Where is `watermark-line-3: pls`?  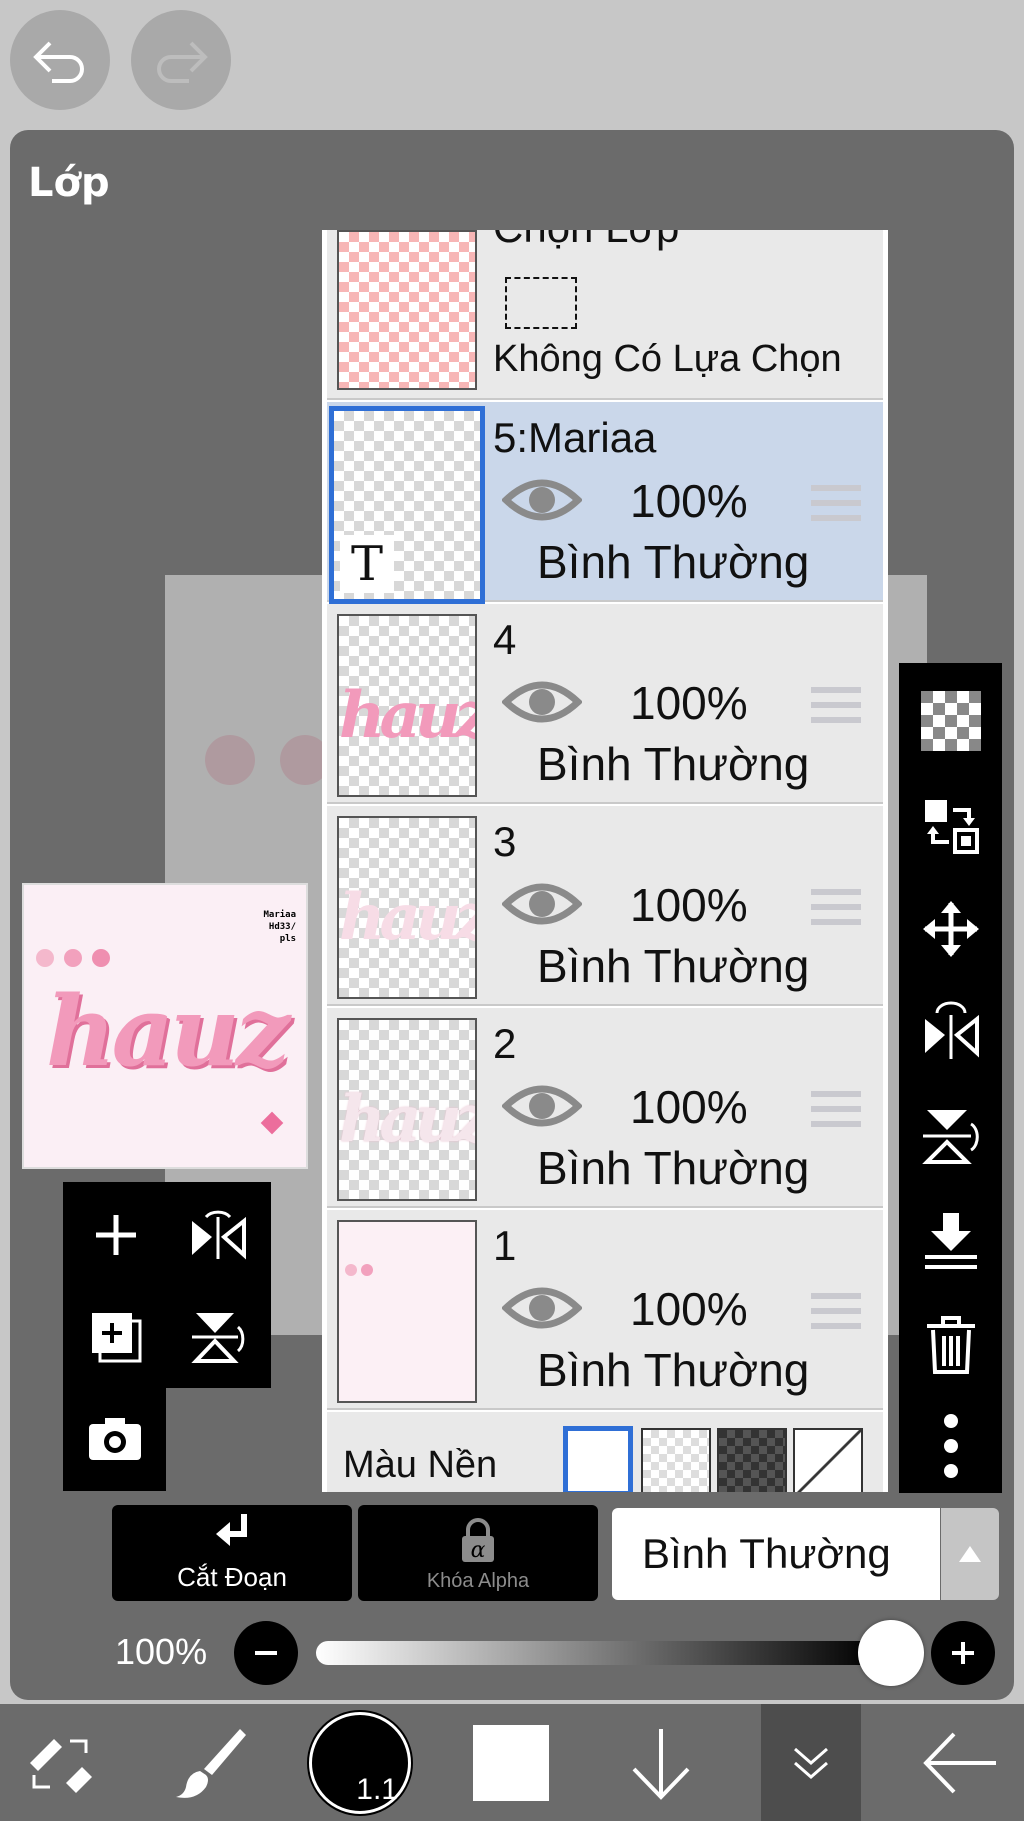
watermark-line-3: pls is located at coordinates (287, 939).